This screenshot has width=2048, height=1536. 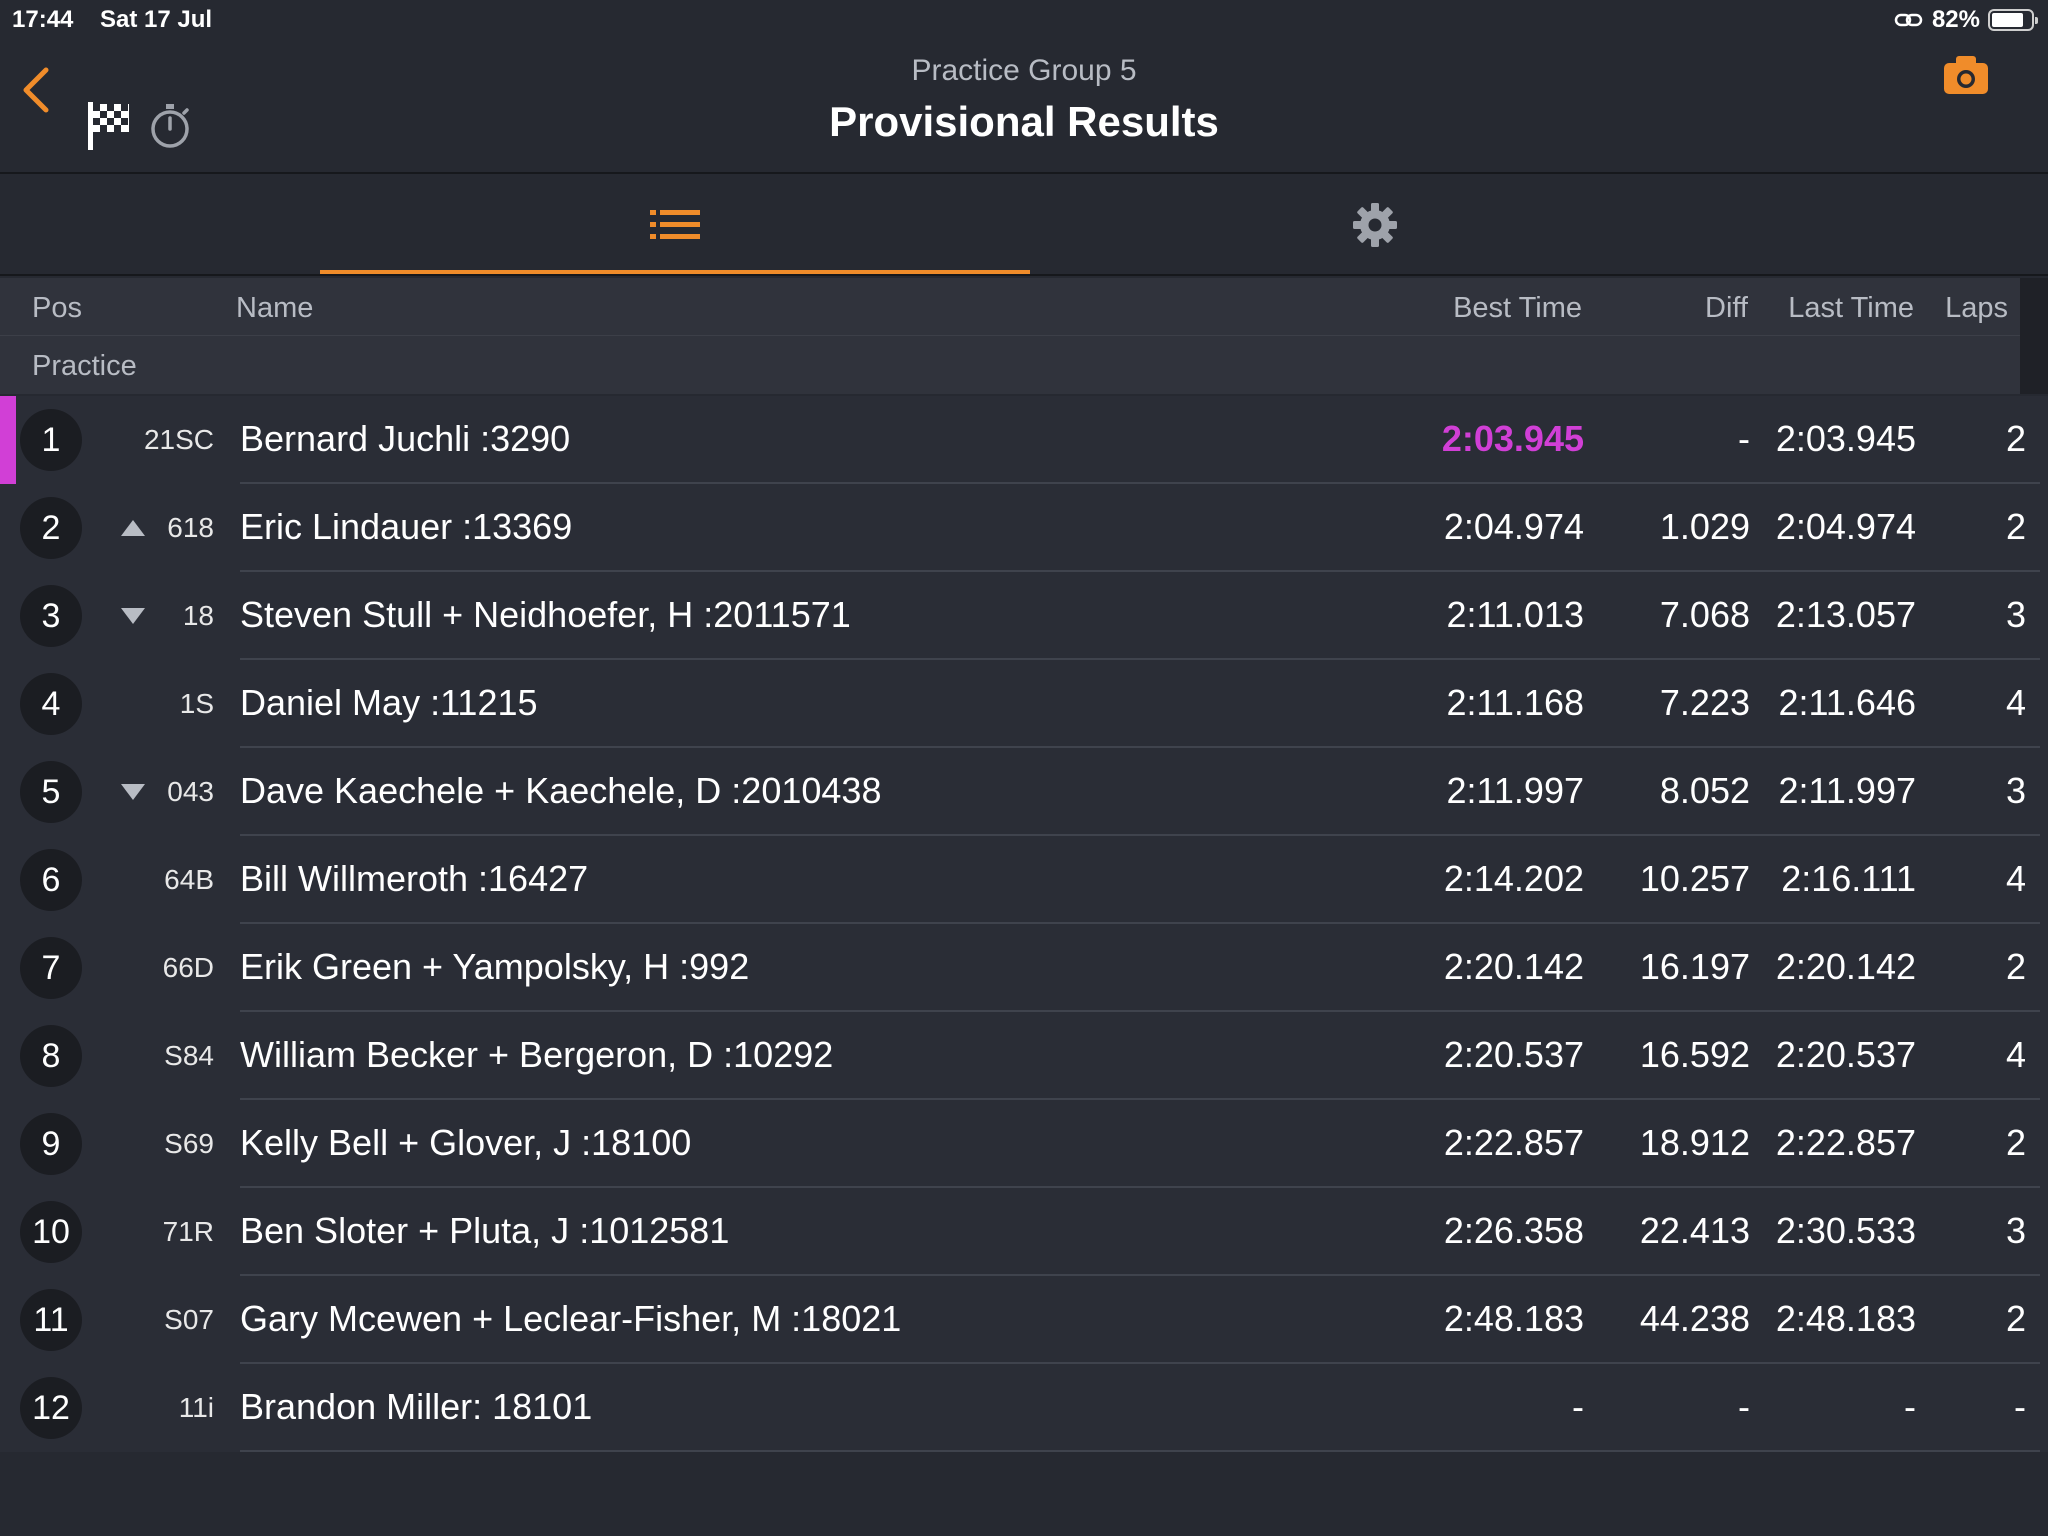 I want to click on car-number: S84, so click(x=189, y=1055).